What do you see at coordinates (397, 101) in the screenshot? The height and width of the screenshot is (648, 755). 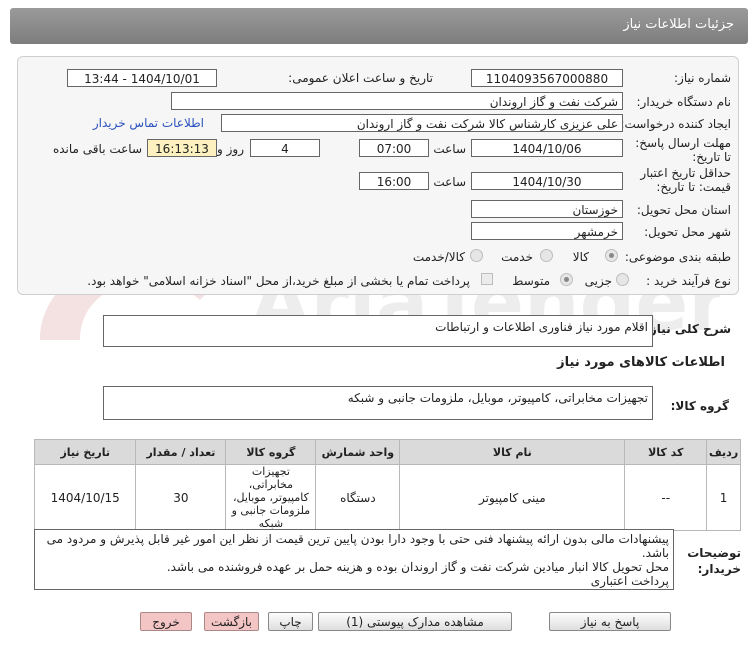 I see `buyer-org-field: شرکت نفت و گاز اروندان` at bounding box center [397, 101].